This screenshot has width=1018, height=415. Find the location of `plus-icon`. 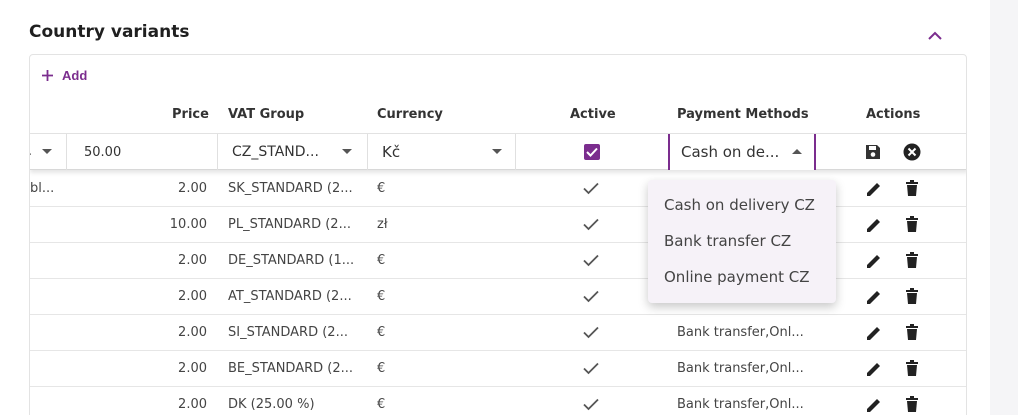

plus-icon is located at coordinates (47, 75).